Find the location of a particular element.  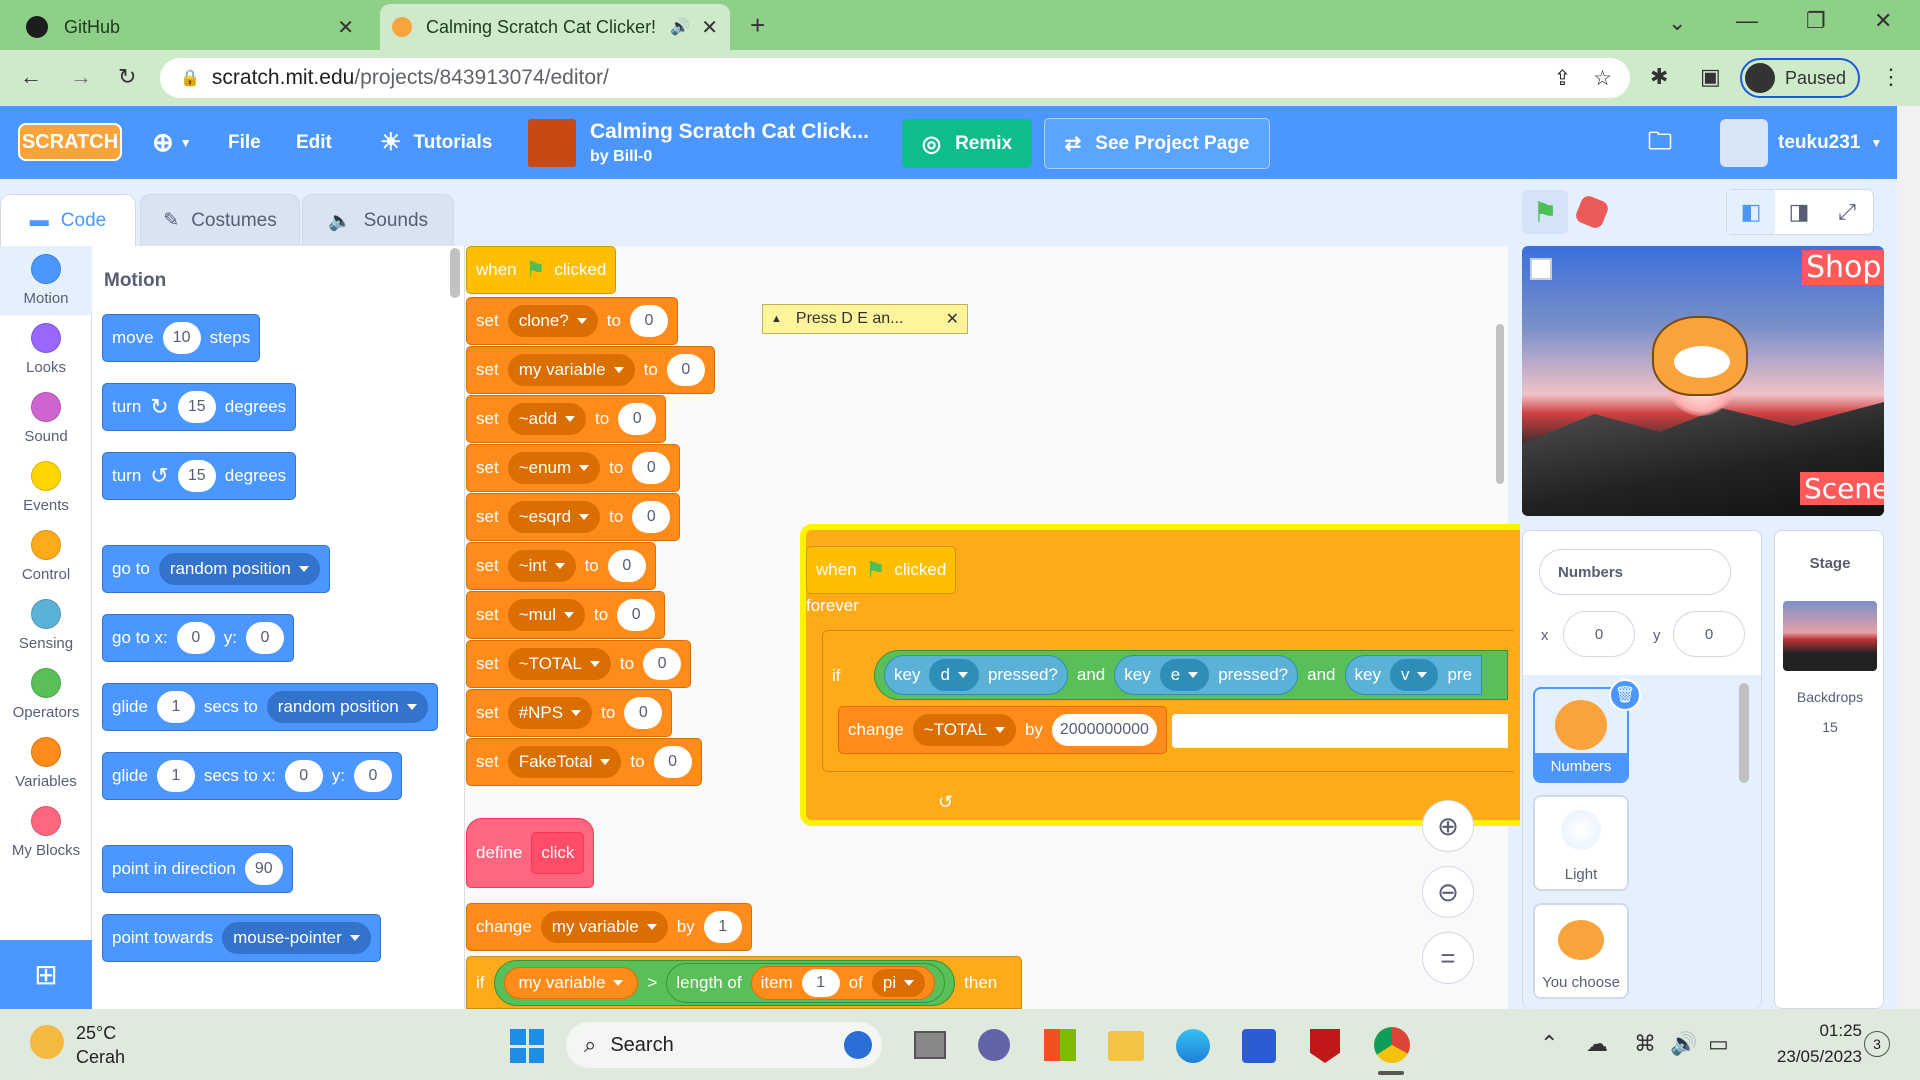

bookmark-star-icon: ☆ is located at coordinates (1602, 78).